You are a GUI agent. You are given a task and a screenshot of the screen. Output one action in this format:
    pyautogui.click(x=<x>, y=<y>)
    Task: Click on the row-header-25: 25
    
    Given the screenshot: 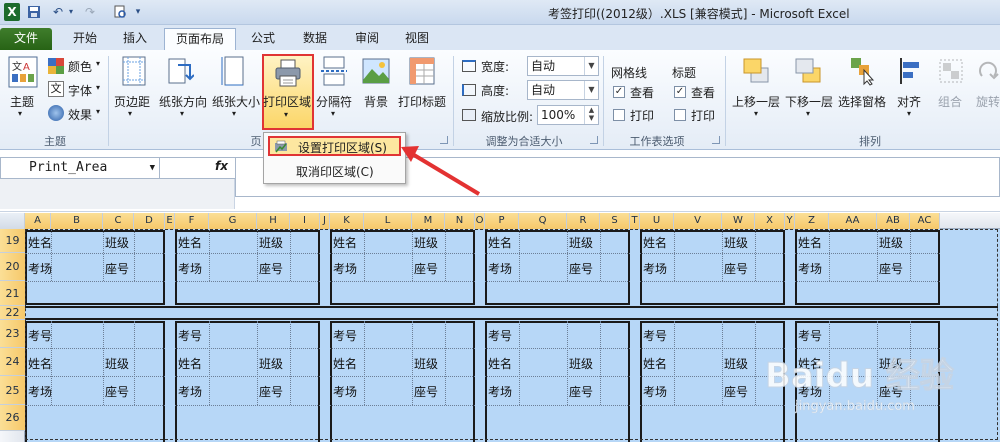 What is the action you would take?
    pyautogui.click(x=12, y=390)
    